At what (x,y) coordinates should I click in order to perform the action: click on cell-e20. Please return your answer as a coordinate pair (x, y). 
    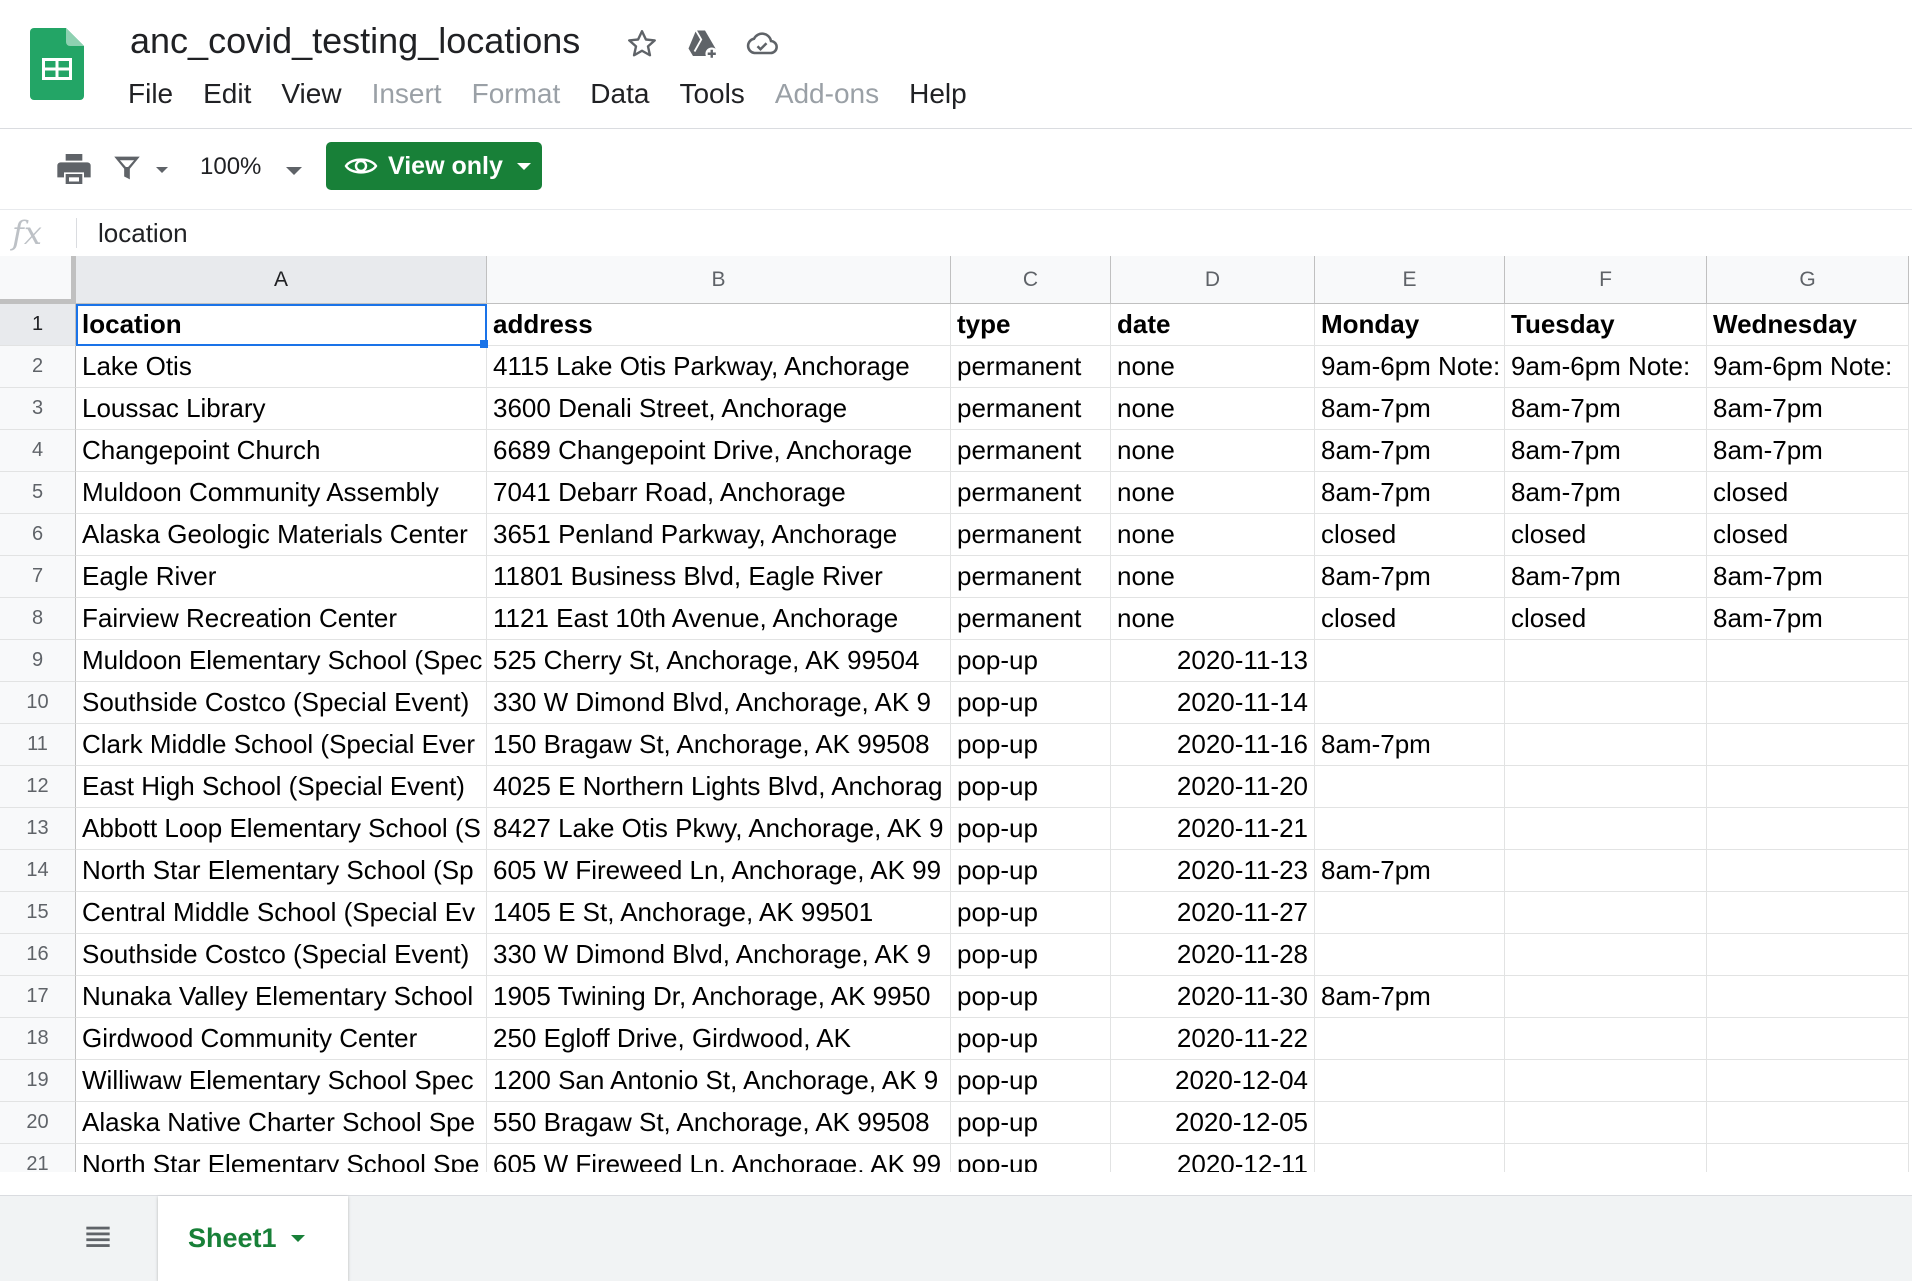
    Looking at the image, I should click on (1410, 1123).